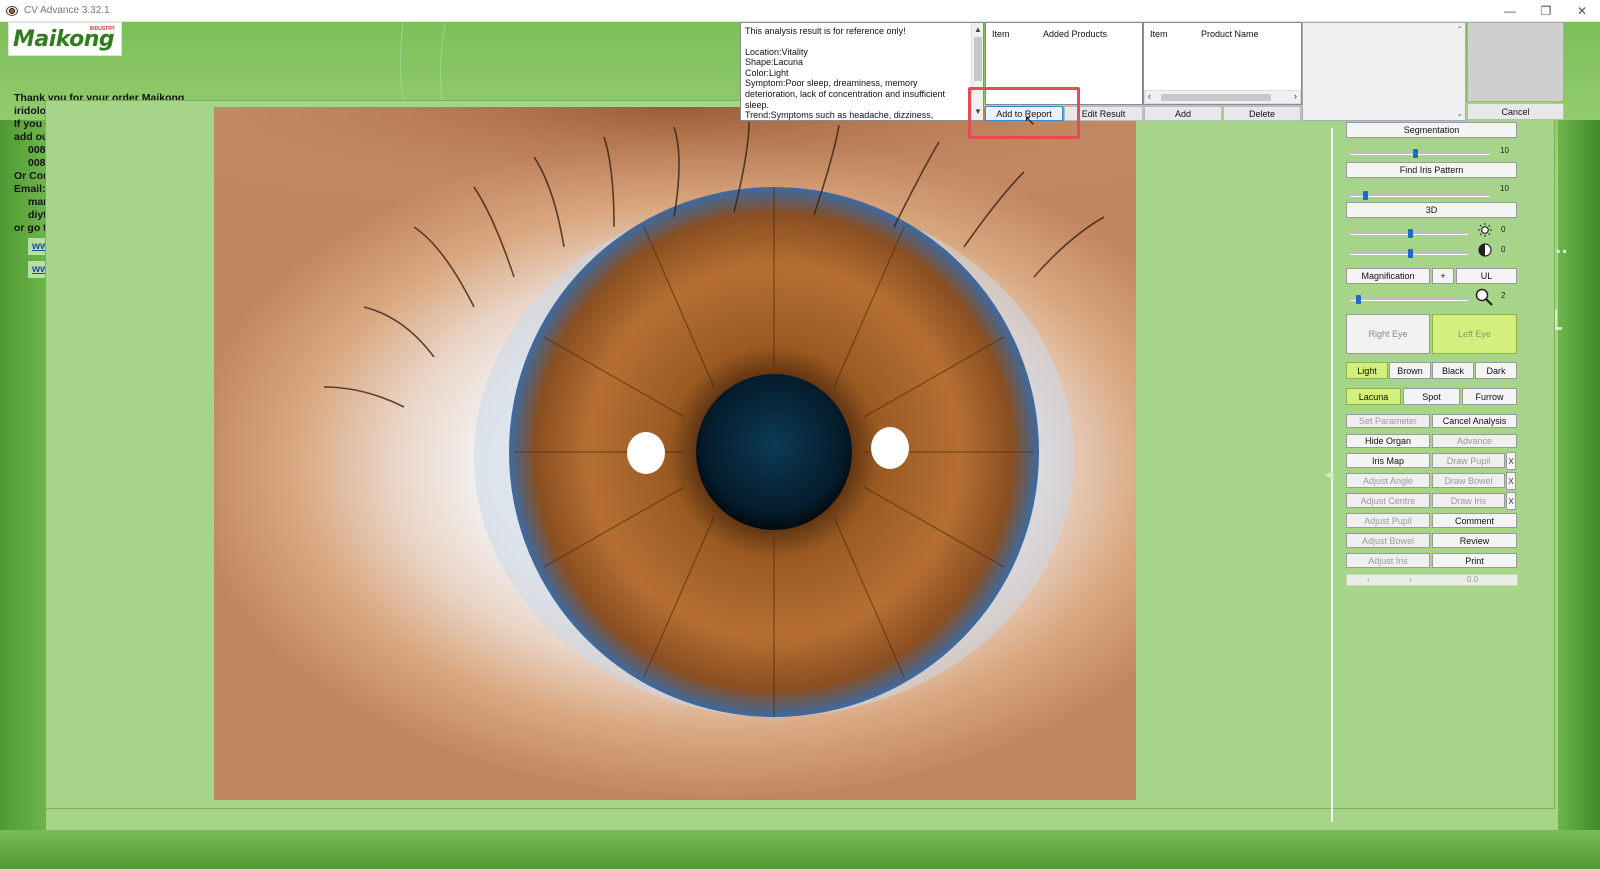 The image size is (1600, 869). I want to click on product-names-scrollbar: ‹ ›, so click(1222, 97).